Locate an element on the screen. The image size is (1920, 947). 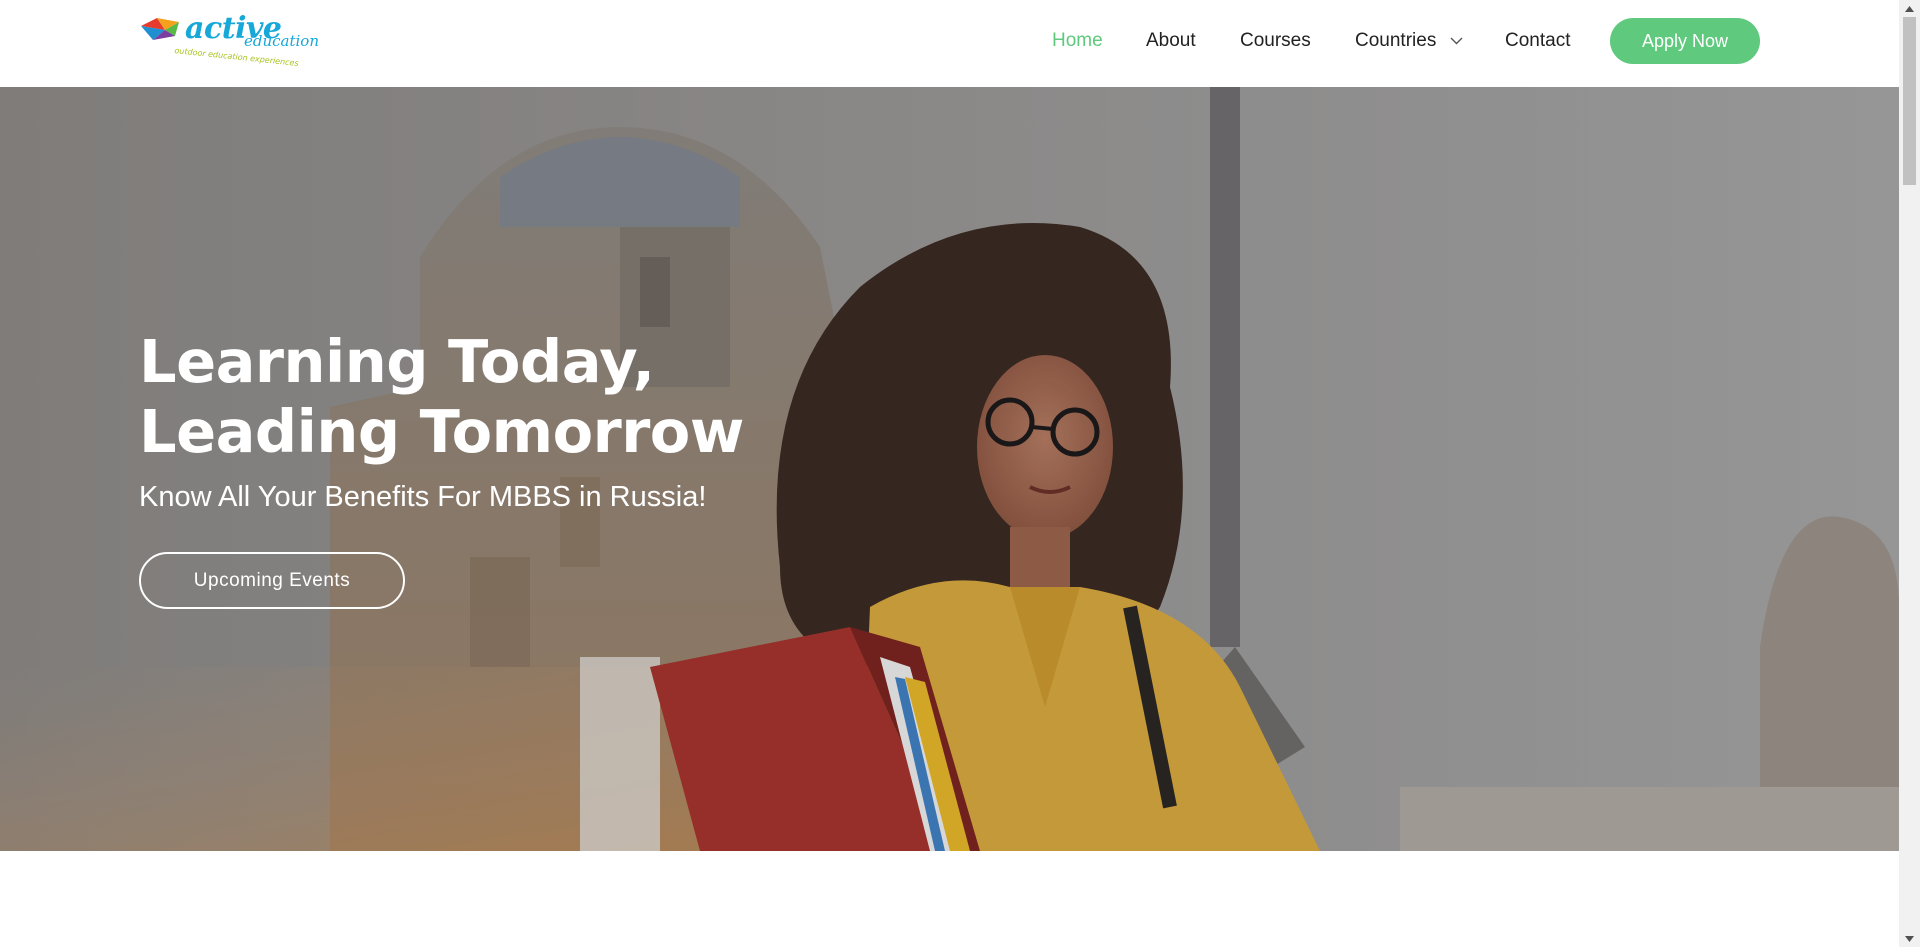
hero-title: Learning Today, Leading Tomorrow is located at coordinates (519, 397).